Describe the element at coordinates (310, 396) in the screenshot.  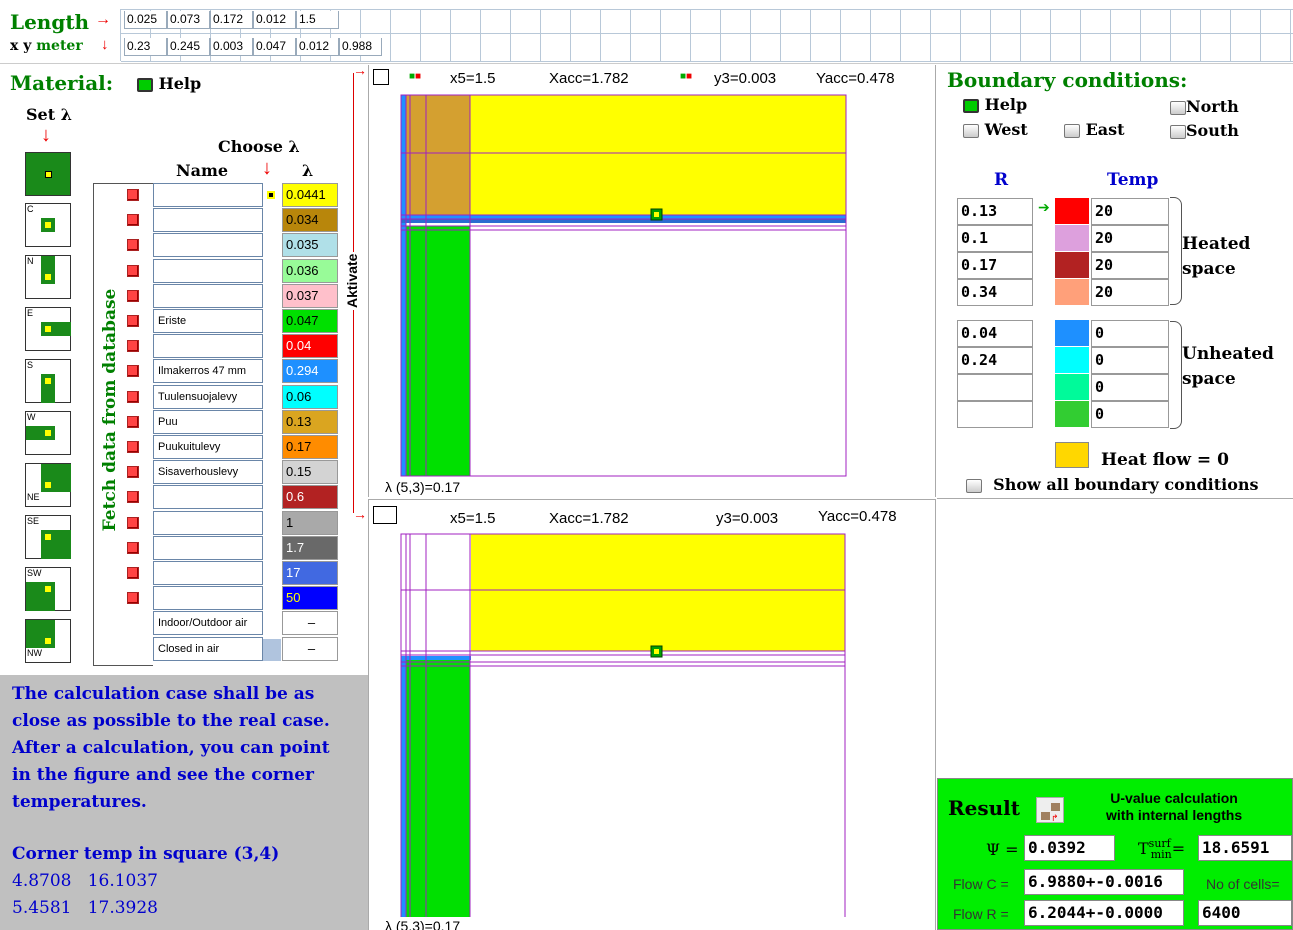
I see `lambda-swatch: 0.06` at that location.